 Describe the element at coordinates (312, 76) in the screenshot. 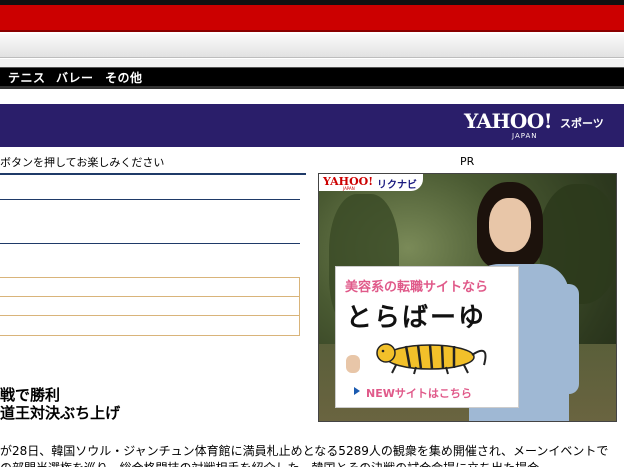

I see `category-nav: テニス バレー その他` at that location.